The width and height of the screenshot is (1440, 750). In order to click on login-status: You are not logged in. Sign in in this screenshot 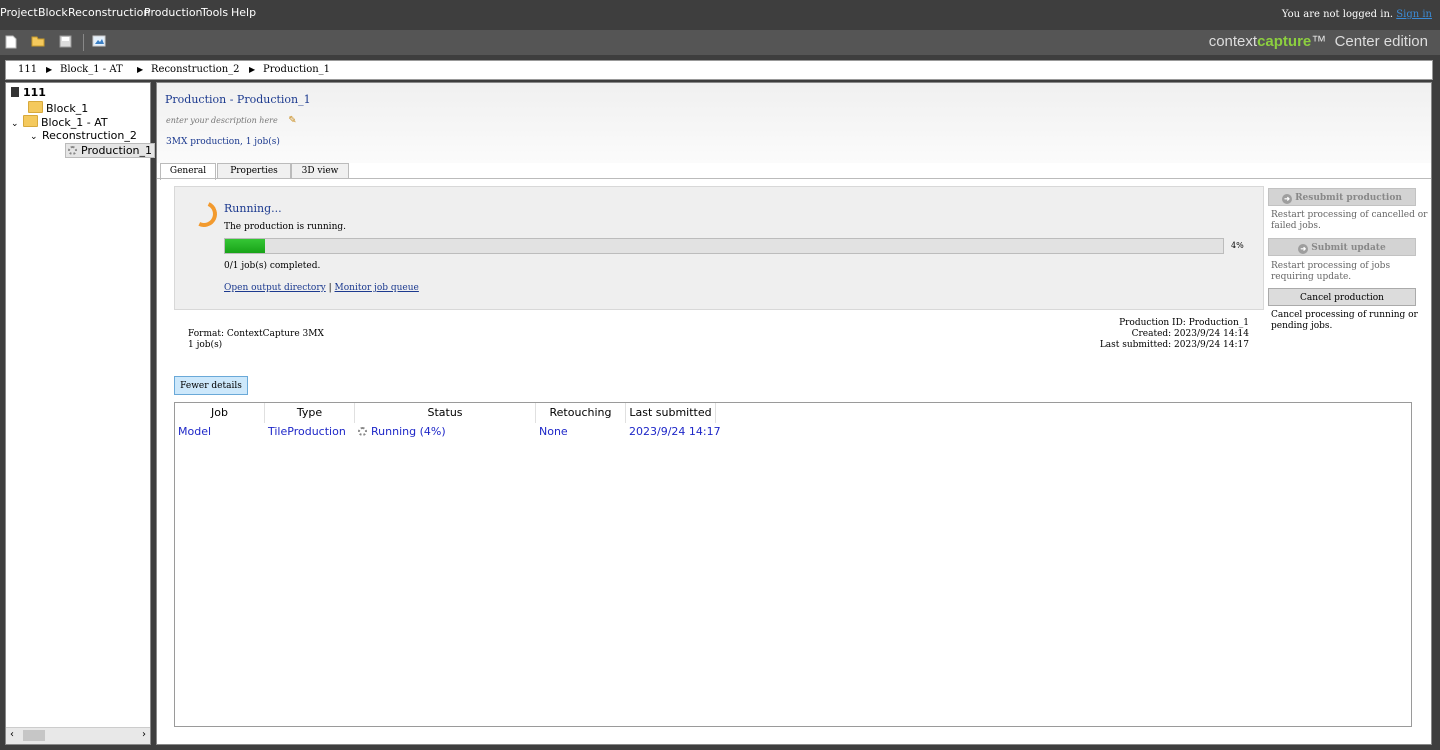, I will do `click(1357, 14)`.